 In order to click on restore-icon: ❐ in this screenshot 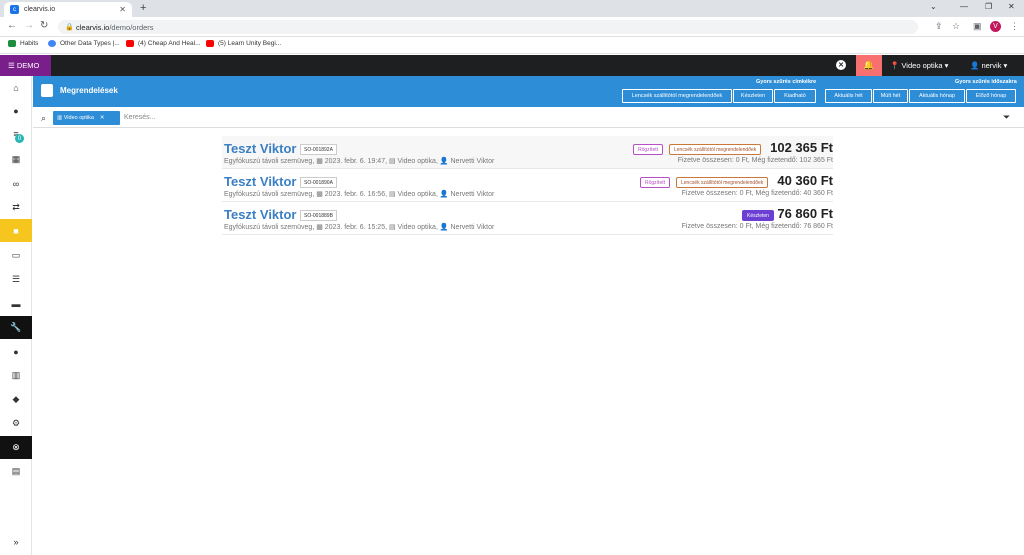, I will do `click(988, 6)`.